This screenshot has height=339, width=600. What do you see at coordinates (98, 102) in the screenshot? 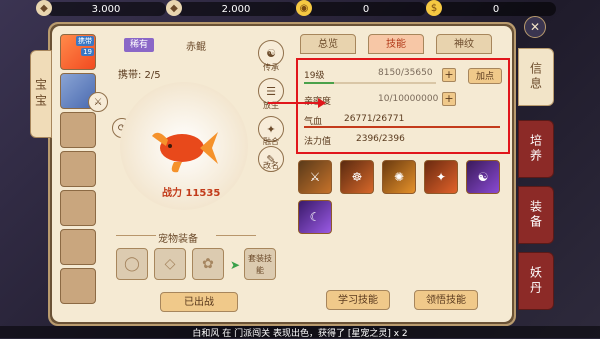
I see `skill-lock-icon: ⚔` at bounding box center [98, 102].